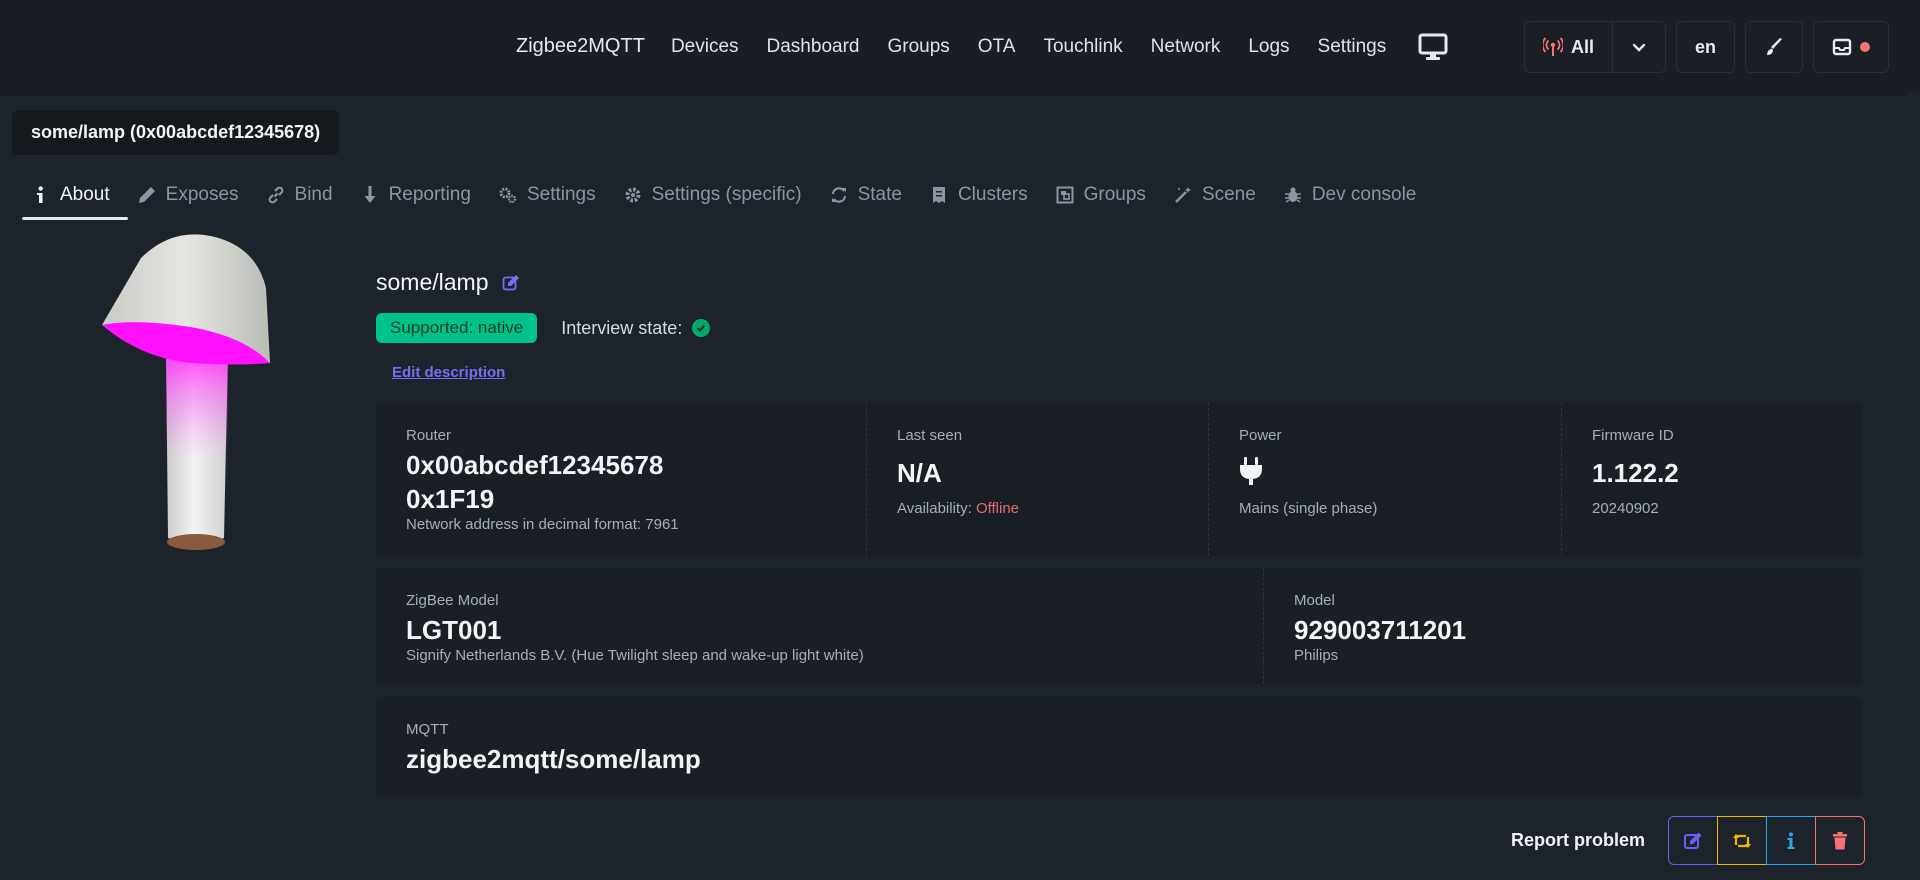  What do you see at coordinates (429, 435) in the screenshot?
I see `stat-title: Router` at bounding box center [429, 435].